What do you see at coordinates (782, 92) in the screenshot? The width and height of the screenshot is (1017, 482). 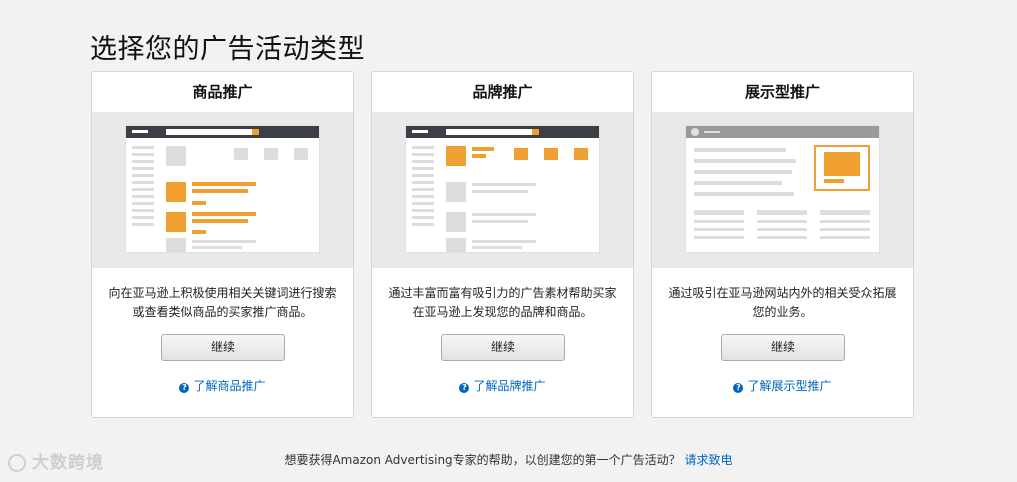 I see `card-title: 展示型推广` at bounding box center [782, 92].